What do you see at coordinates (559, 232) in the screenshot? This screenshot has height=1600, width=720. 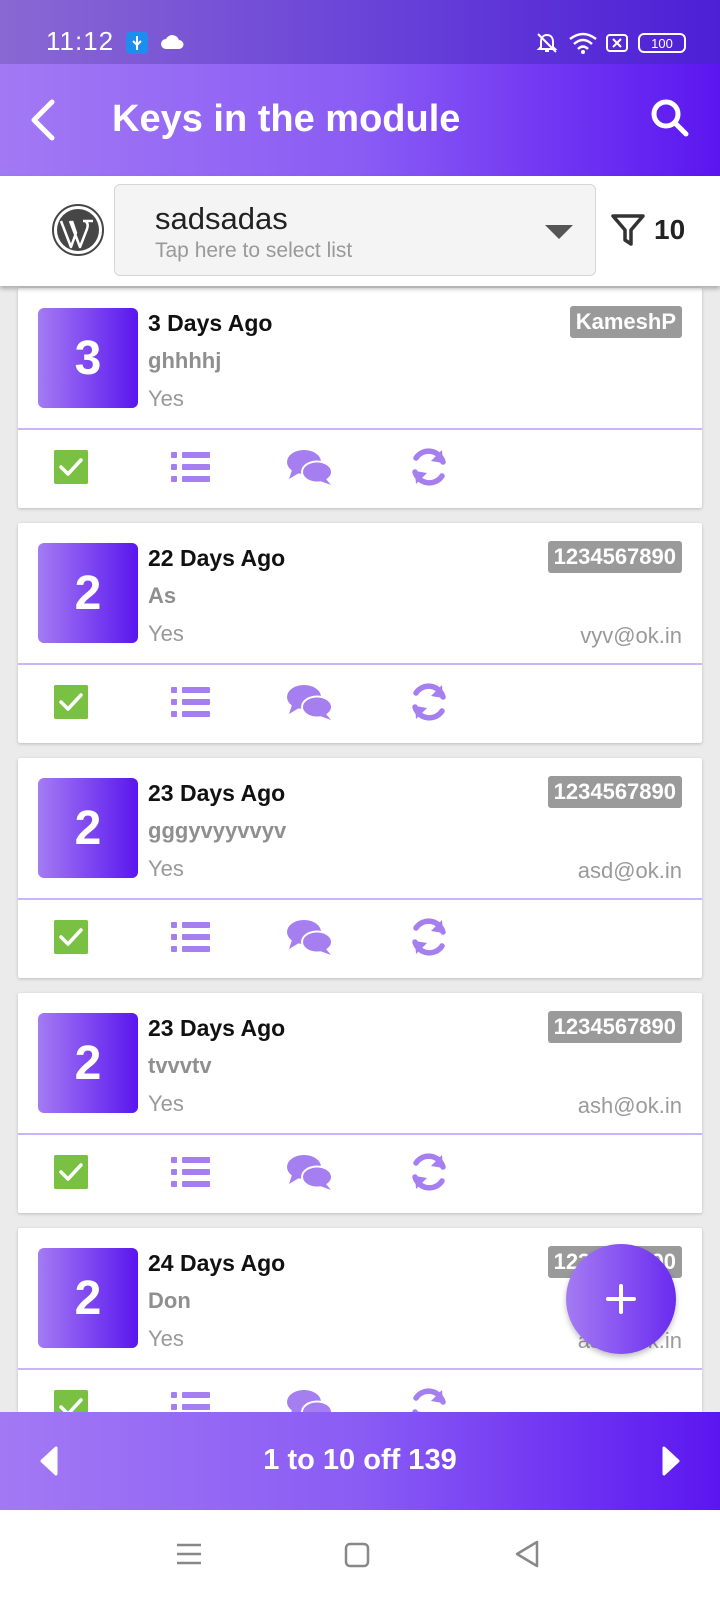 I see `caret-down-icon` at bounding box center [559, 232].